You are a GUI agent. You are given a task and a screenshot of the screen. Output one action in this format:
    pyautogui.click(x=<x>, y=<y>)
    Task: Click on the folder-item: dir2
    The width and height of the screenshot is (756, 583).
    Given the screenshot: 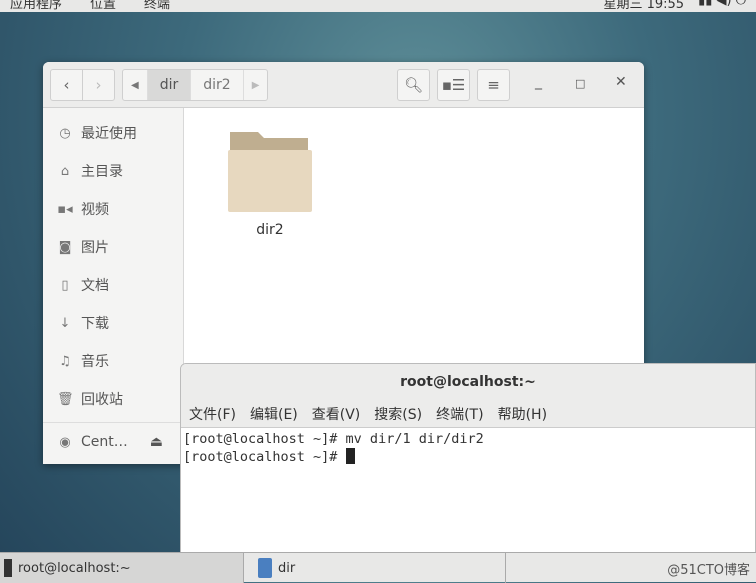 What is the action you would take?
    pyautogui.click(x=270, y=183)
    